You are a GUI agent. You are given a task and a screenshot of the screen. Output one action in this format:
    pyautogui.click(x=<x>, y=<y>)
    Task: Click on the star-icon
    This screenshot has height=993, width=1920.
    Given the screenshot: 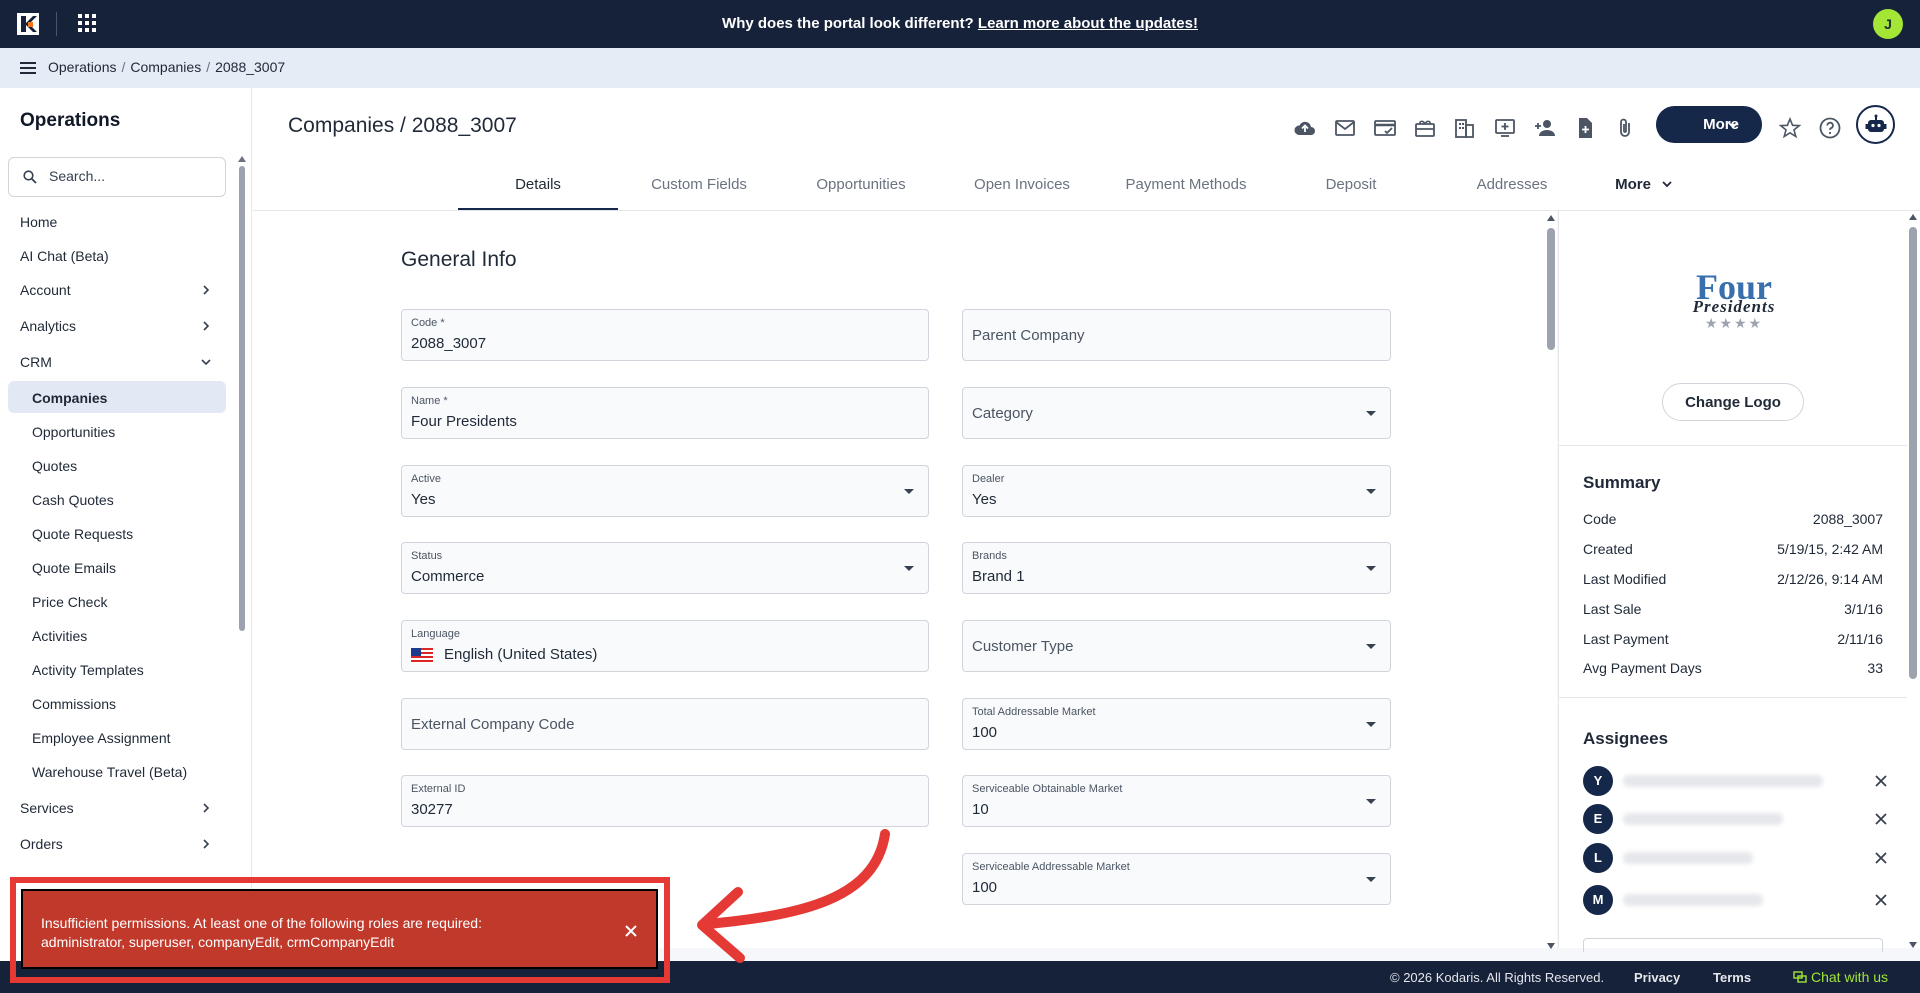 What is the action you would take?
    pyautogui.click(x=1790, y=128)
    